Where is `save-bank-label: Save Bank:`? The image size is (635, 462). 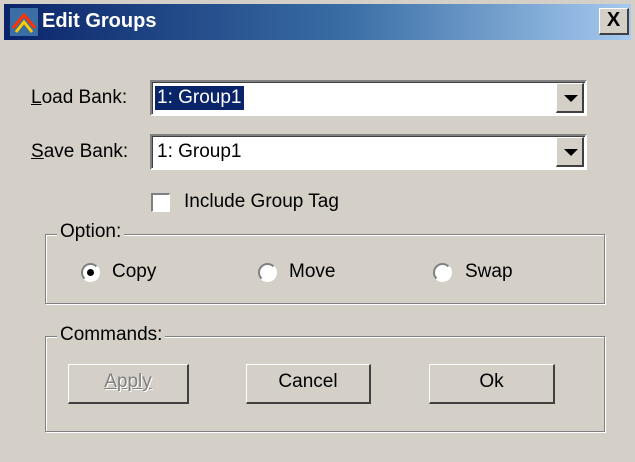 save-bank-label: Save Bank: is located at coordinates (79, 152).